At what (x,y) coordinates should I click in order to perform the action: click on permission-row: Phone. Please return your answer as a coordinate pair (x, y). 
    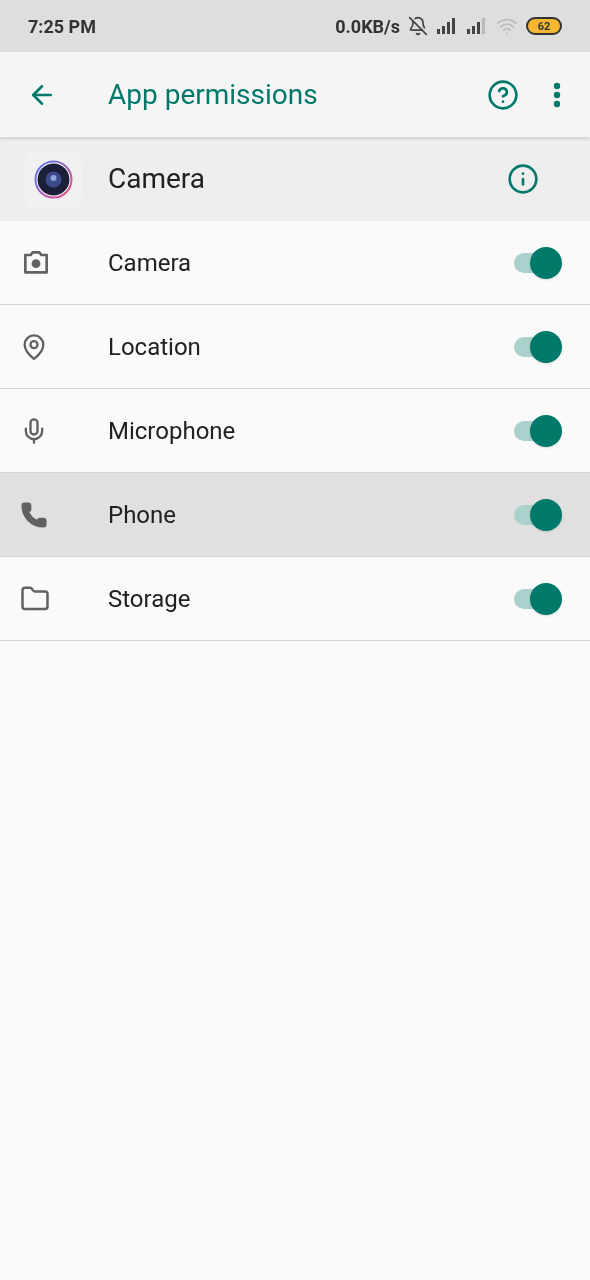
    Looking at the image, I should click on (295, 515).